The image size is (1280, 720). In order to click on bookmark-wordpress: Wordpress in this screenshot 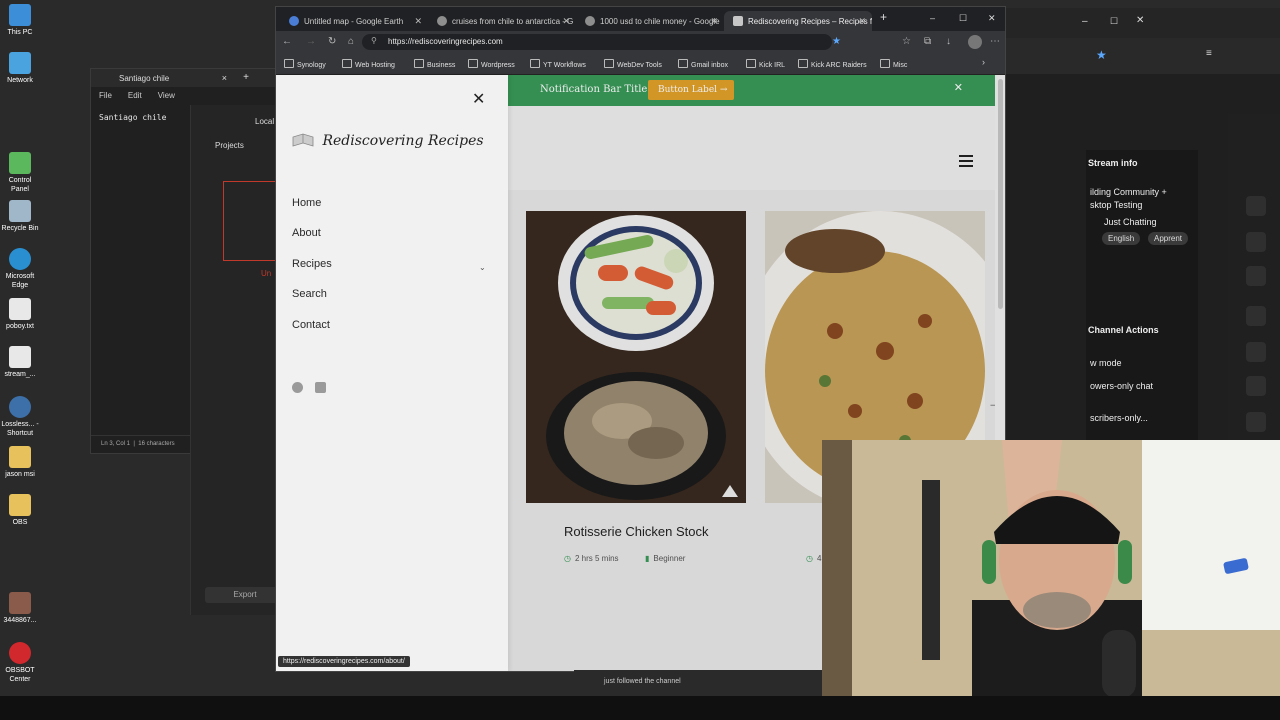, I will do `click(491, 64)`.